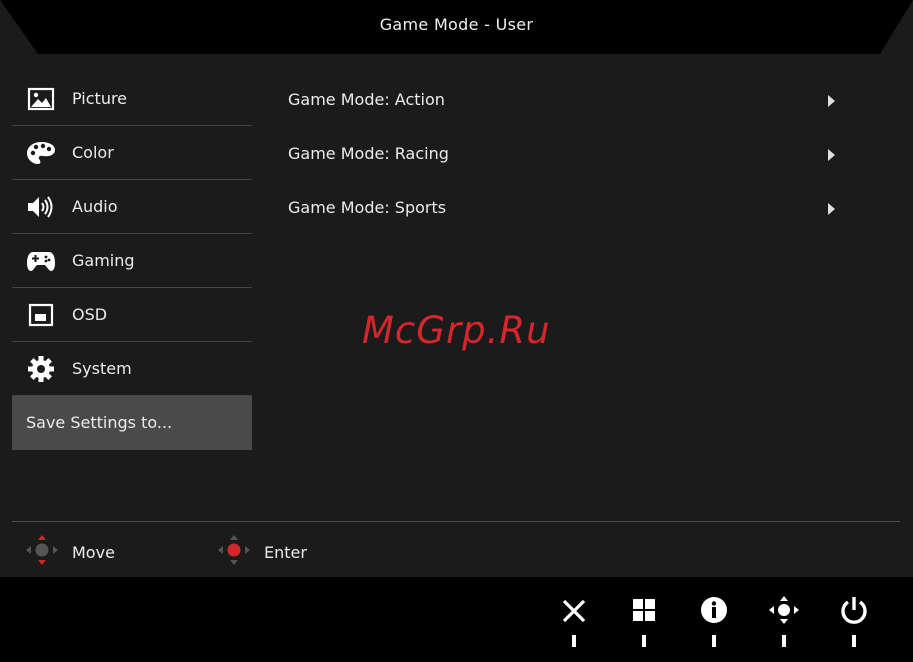 This screenshot has width=913, height=662. What do you see at coordinates (132, 99) in the screenshot?
I see `sidebar-item-picture: Picture` at bounding box center [132, 99].